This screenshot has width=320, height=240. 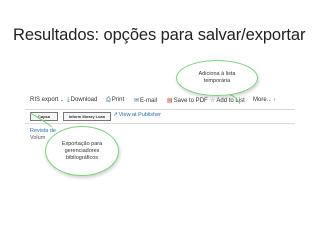 What do you see at coordinates (217, 74) in the screenshot?
I see `callout-top-line1: Adiciona à lista` at bounding box center [217, 74].